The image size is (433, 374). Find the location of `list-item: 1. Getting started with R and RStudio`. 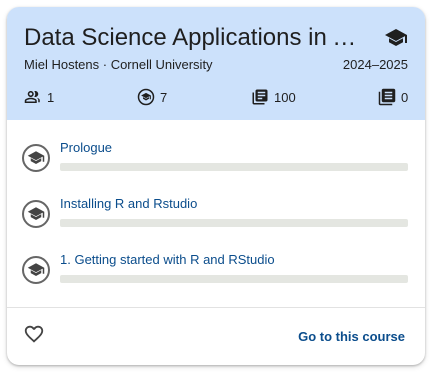

list-item: 1. Getting started with R and RStudio is located at coordinates (216, 260).